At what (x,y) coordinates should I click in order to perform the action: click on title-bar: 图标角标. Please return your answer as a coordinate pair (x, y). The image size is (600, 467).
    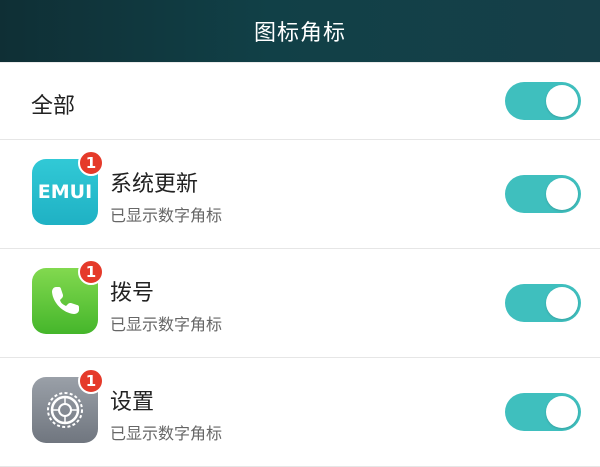
    Looking at the image, I should click on (300, 31).